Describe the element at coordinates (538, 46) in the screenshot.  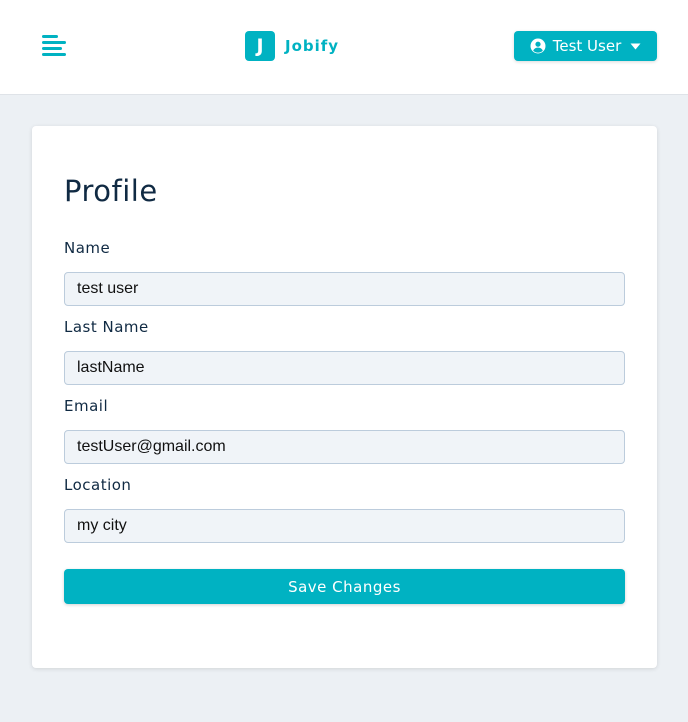
I see `user-circle-icon` at that location.